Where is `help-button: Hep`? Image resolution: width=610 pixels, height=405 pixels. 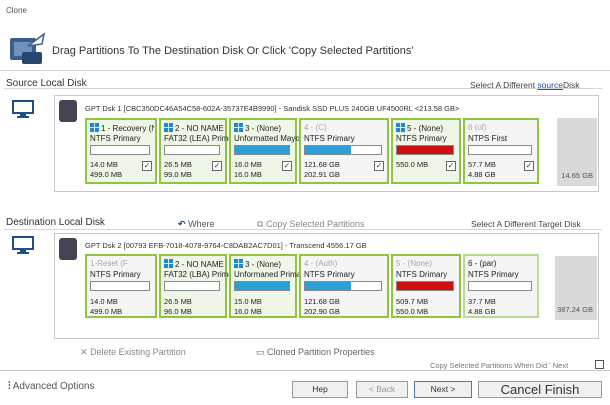
help-button: Hep is located at coordinates (320, 389).